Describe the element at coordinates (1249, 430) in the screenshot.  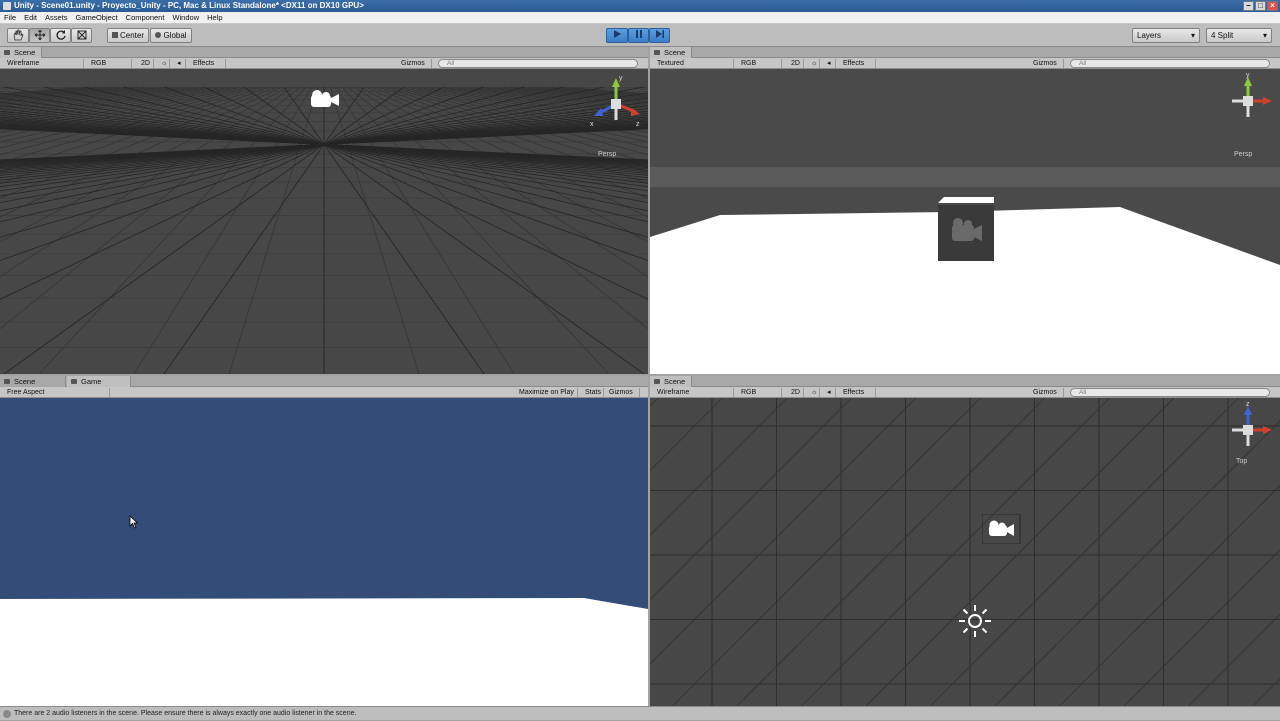
I see `scene-orientation-gizmo: z` at that location.